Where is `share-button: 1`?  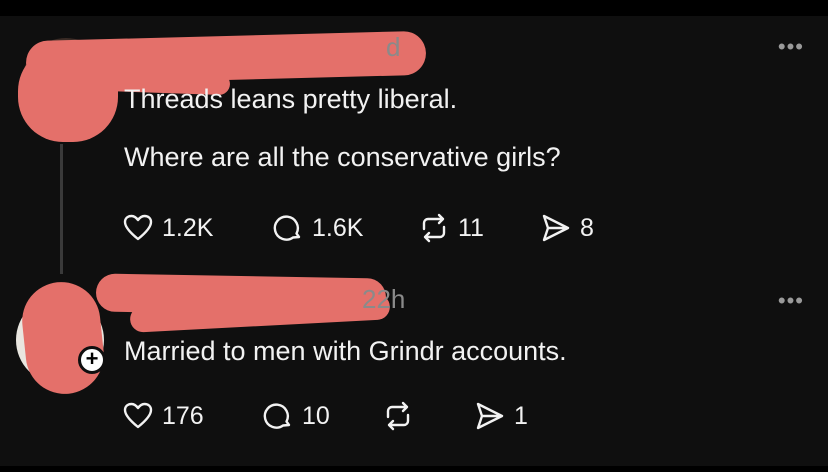
share-button: 1 is located at coordinates (501, 416).